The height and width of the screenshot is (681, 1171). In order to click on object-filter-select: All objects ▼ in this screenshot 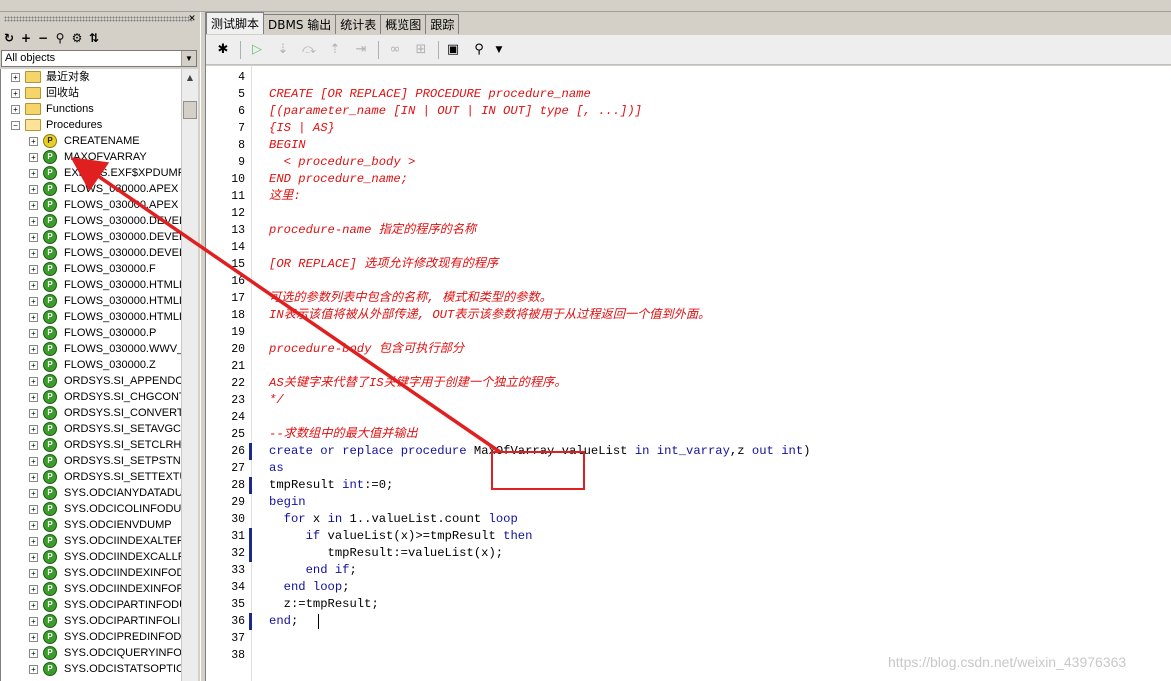, I will do `click(99, 58)`.